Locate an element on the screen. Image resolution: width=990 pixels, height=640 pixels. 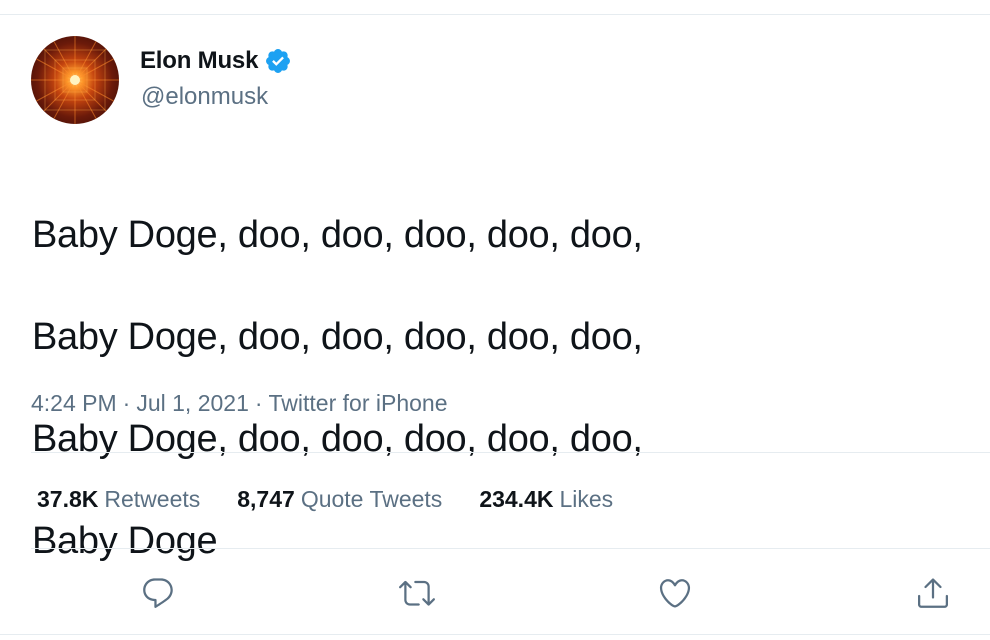
retweet-button is located at coordinates (417, 593).